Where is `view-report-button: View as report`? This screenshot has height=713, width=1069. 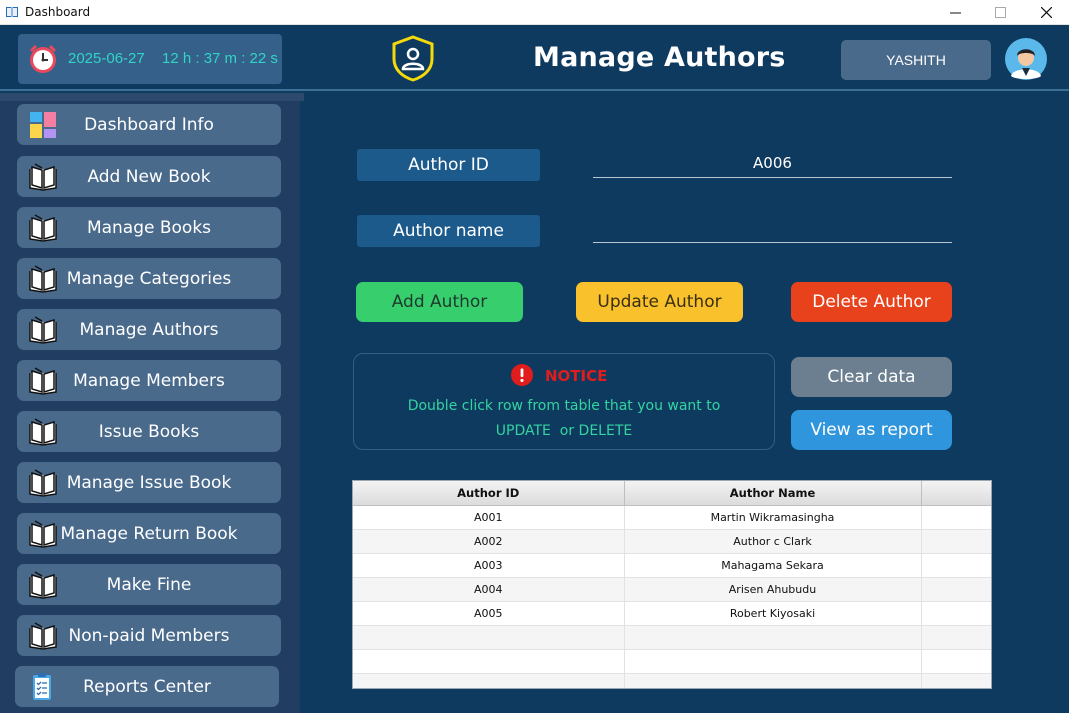
view-report-button: View as report is located at coordinates (871, 430).